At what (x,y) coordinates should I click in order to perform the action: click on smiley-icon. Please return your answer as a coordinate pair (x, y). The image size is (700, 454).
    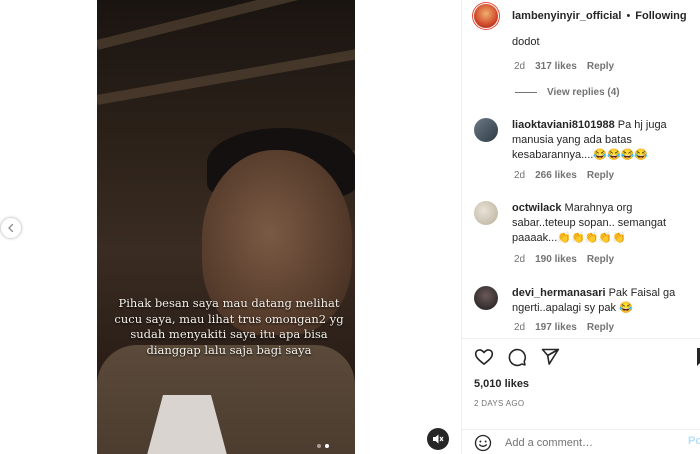
    Looking at the image, I should click on (483, 443).